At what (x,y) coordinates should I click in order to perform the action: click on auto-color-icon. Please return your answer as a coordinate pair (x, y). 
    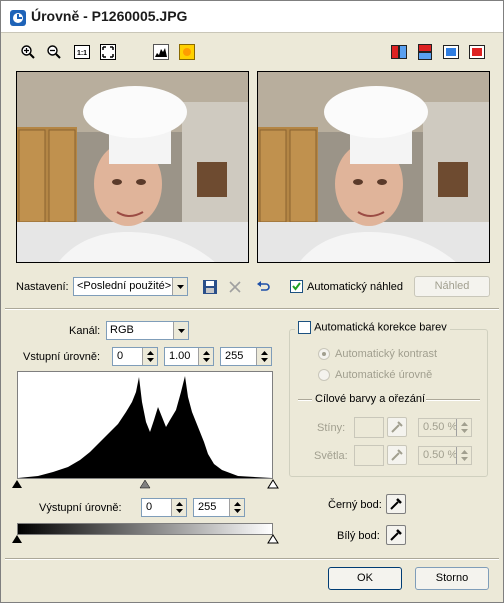
    Looking at the image, I should click on (187, 52).